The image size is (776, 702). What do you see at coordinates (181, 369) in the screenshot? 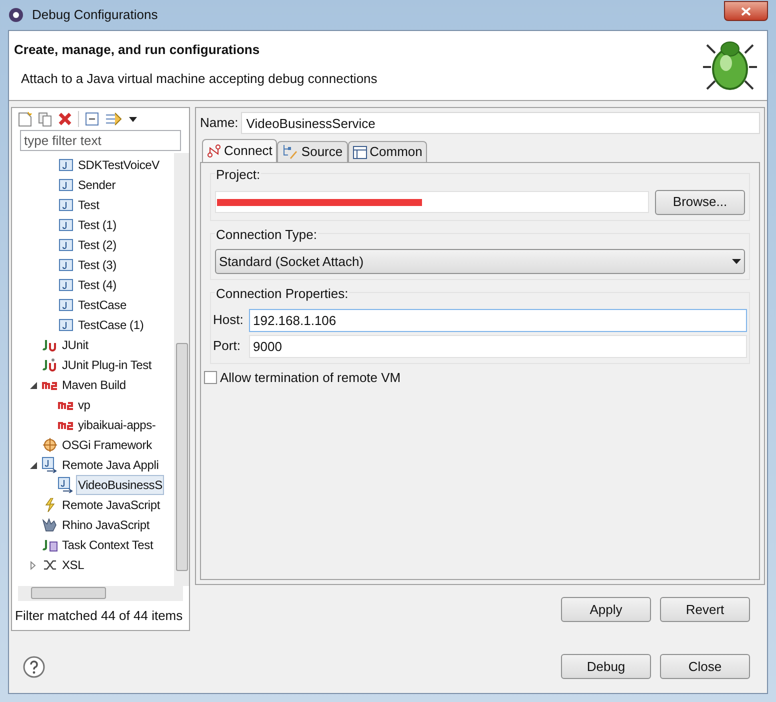
I see `vertical-scrollbar` at bounding box center [181, 369].